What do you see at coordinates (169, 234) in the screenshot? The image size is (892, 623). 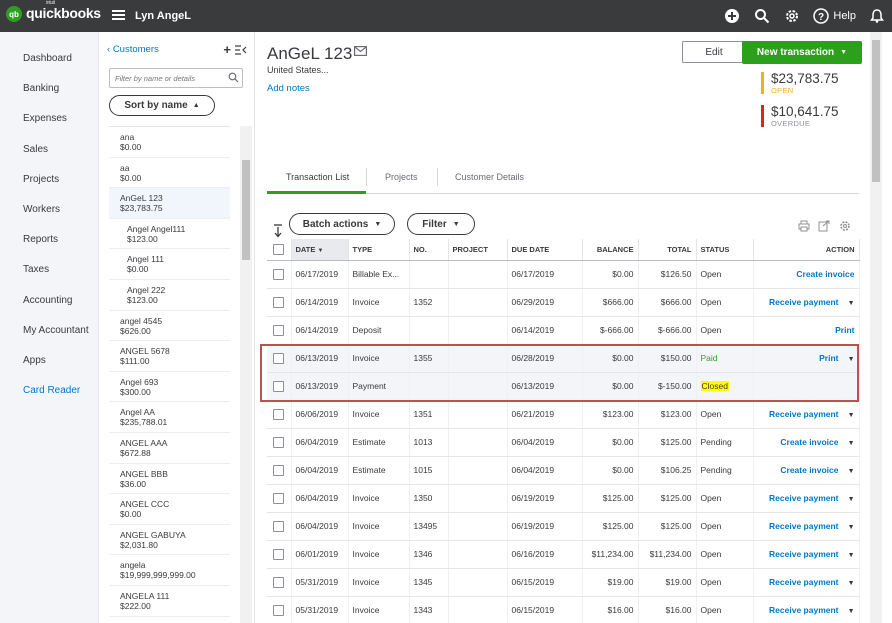 I see `customer-list-item: Angel Angel111 $123.00` at bounding box center [169, 234].